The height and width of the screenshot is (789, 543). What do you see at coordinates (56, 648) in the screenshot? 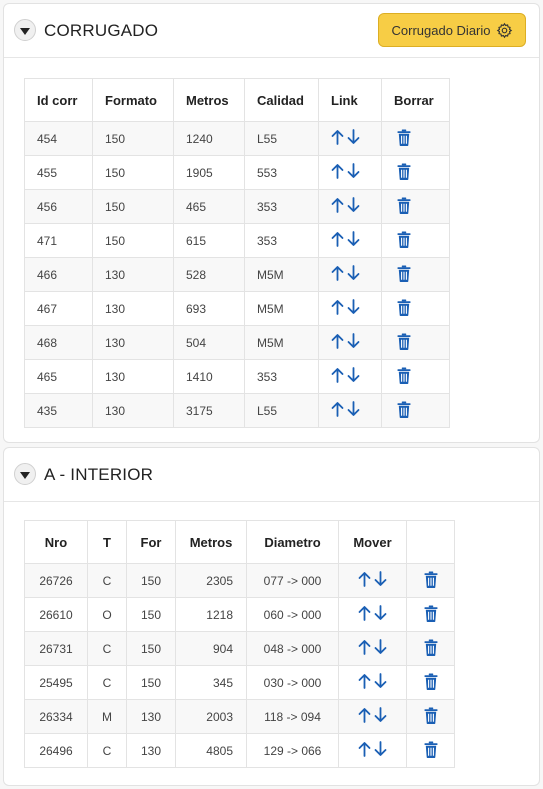
I see `cell-nro: 26731` at bounding box center [56, 648].